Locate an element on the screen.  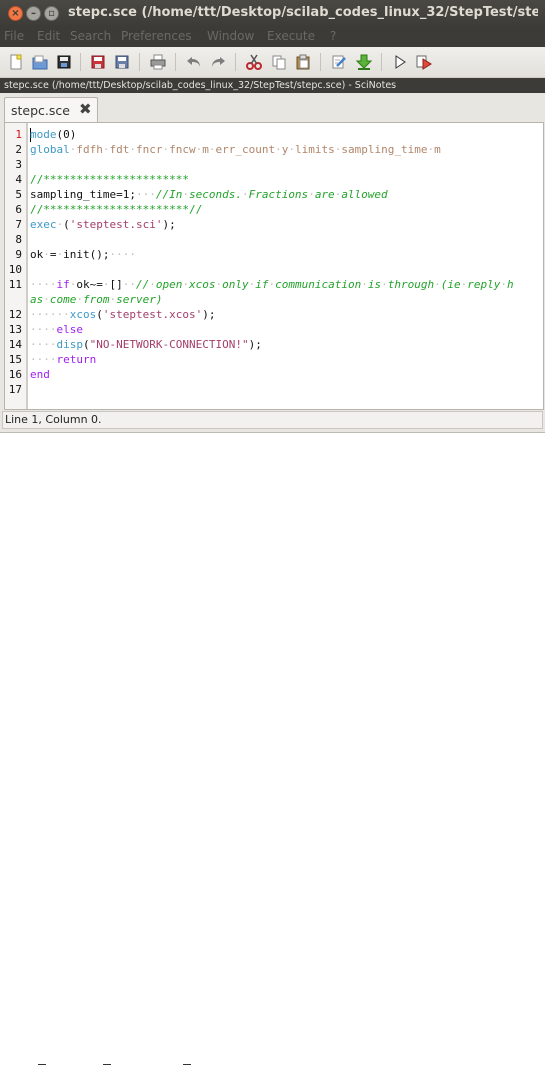
maximize-icon: ▫ is located at coordinates (51, 13).